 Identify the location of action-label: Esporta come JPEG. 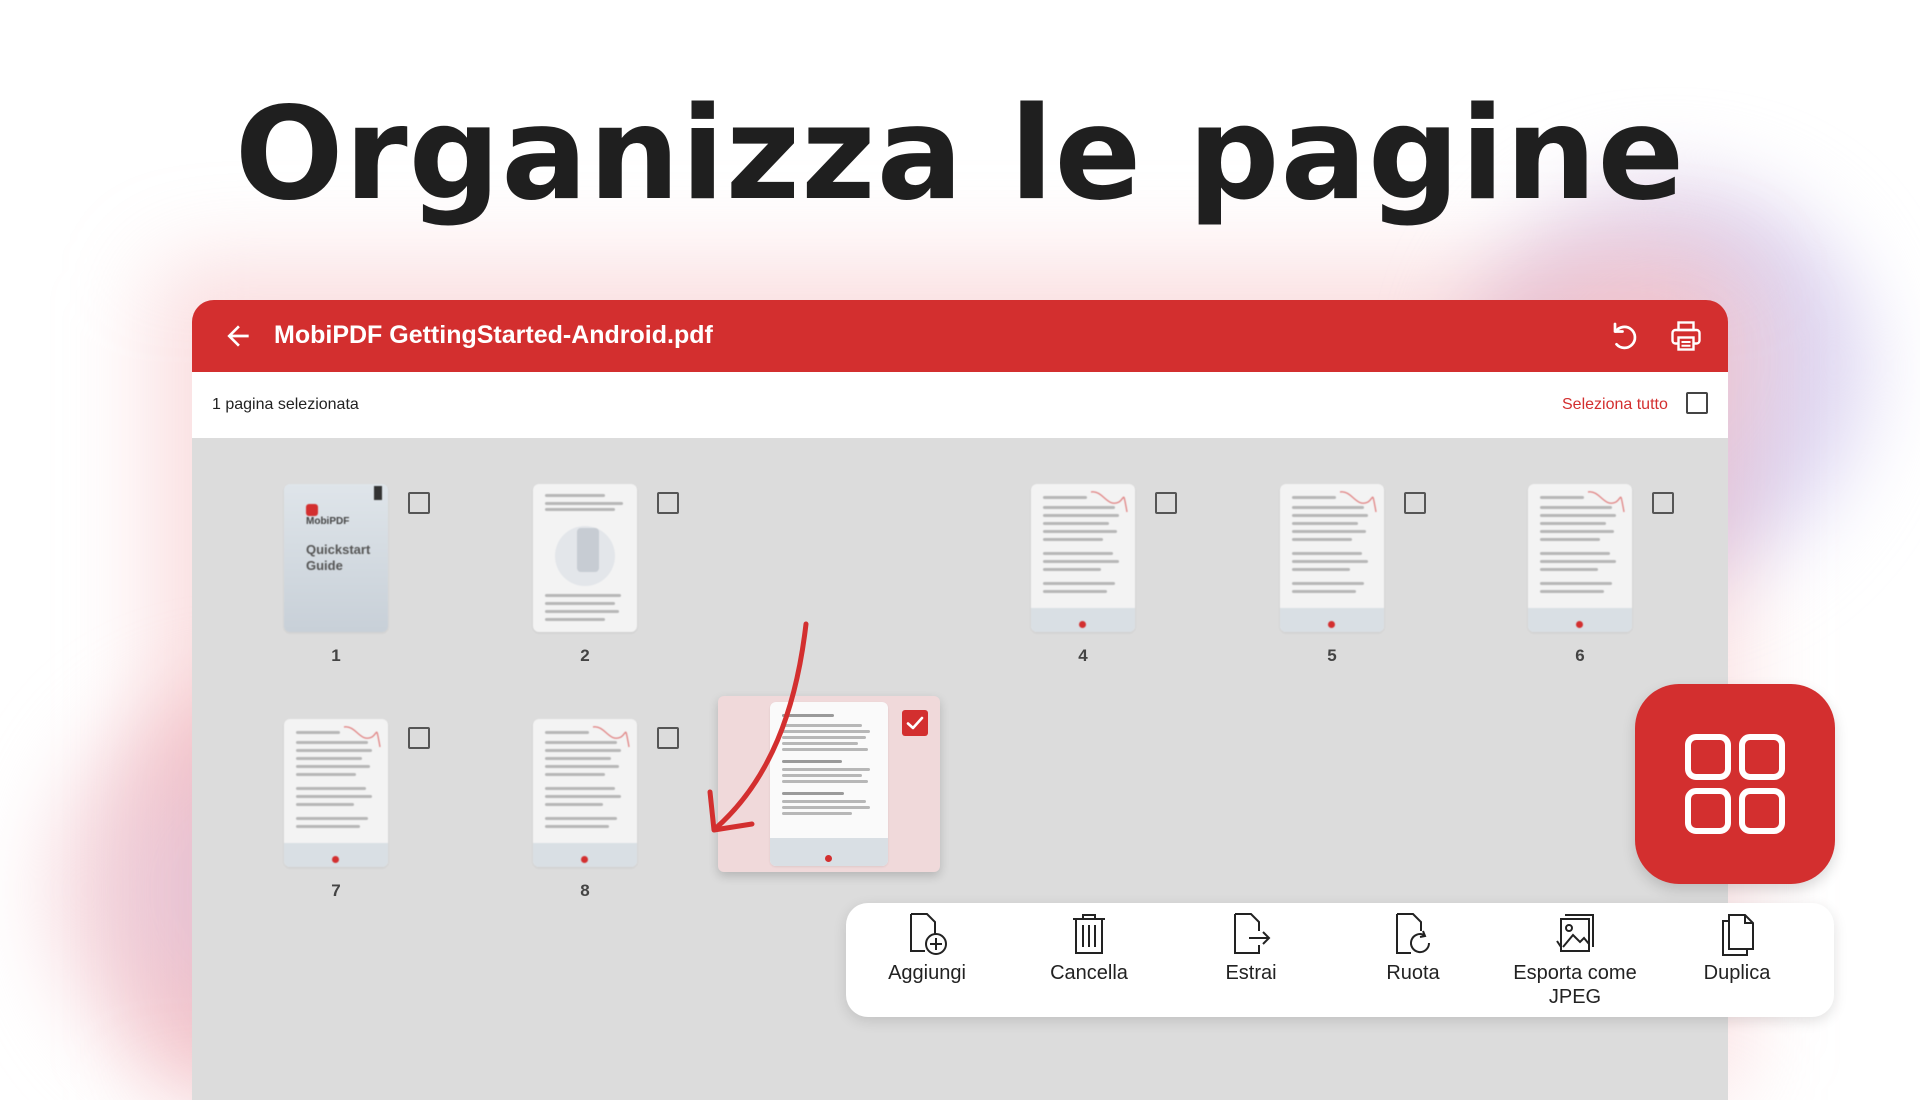
(1575, 985).